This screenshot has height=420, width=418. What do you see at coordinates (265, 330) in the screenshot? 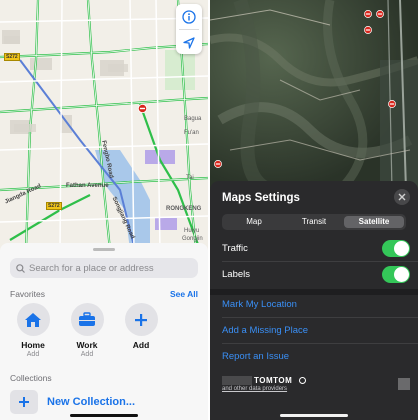
I see `add-missing-place-link: Add a Missing Place` at bounding box center [265, 330].